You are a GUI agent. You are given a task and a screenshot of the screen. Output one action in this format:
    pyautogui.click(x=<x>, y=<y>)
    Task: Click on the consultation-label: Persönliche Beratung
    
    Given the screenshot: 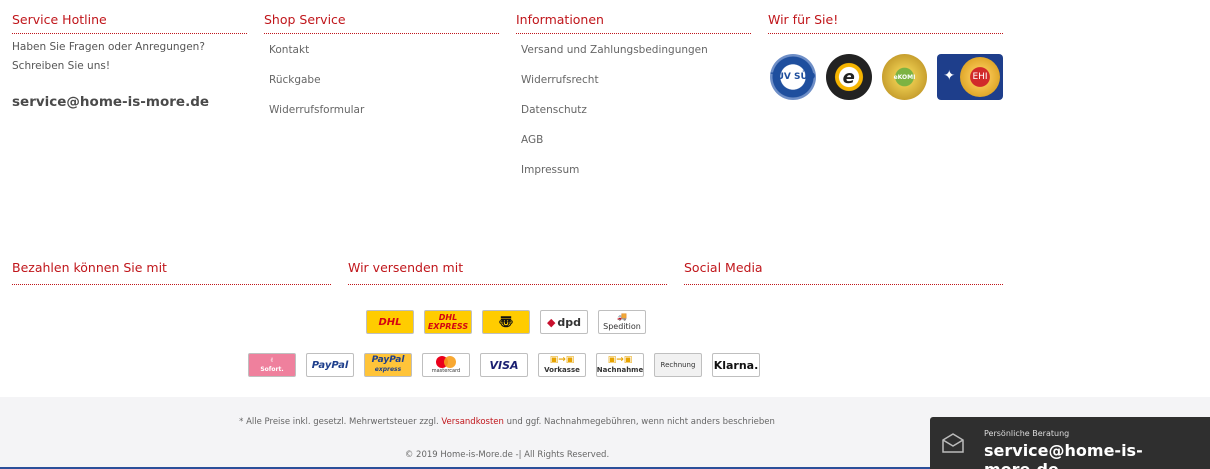 What is the action you would take?
    pyautogui.click(x=1027, y=433)
    